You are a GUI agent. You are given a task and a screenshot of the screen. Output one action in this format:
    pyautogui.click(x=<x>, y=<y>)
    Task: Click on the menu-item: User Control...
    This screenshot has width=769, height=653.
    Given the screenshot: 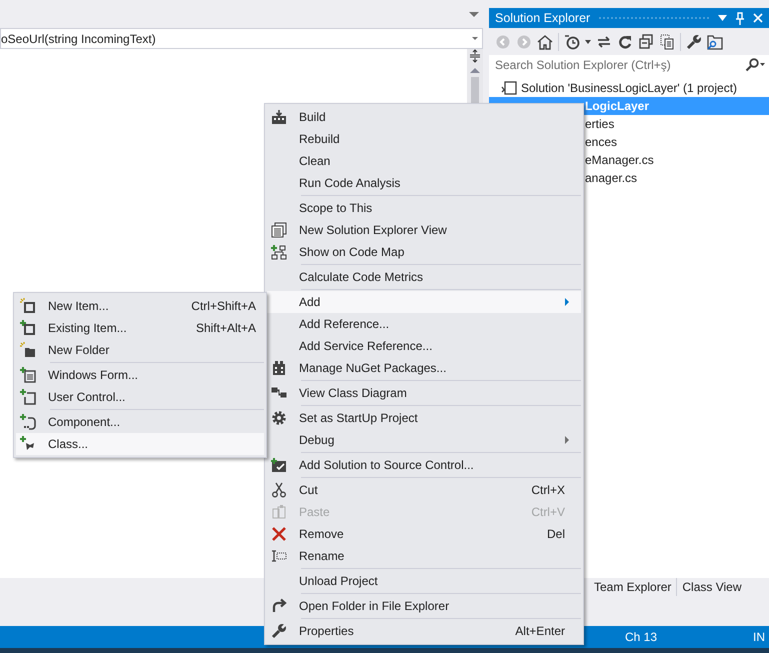 What is the action you would take?
    pyautogui.click(x=140, y=397)
    